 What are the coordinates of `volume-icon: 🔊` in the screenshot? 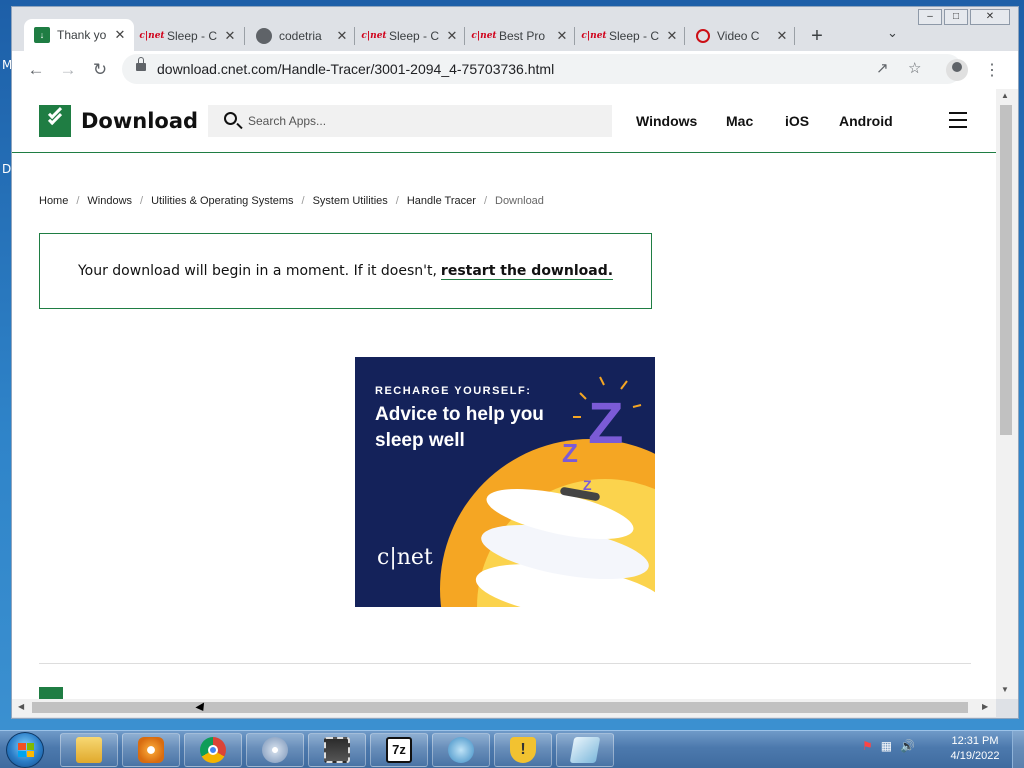 It's located at (907, 746).